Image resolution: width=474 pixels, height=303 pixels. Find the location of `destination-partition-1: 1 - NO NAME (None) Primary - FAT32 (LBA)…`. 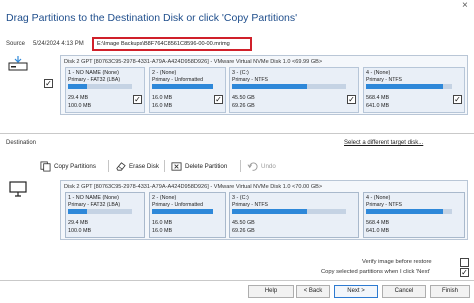

destination-partition-1: 1 - NO NAME (None) Primary - FAT32 (LBA)… is located at coordinates (105, 215).